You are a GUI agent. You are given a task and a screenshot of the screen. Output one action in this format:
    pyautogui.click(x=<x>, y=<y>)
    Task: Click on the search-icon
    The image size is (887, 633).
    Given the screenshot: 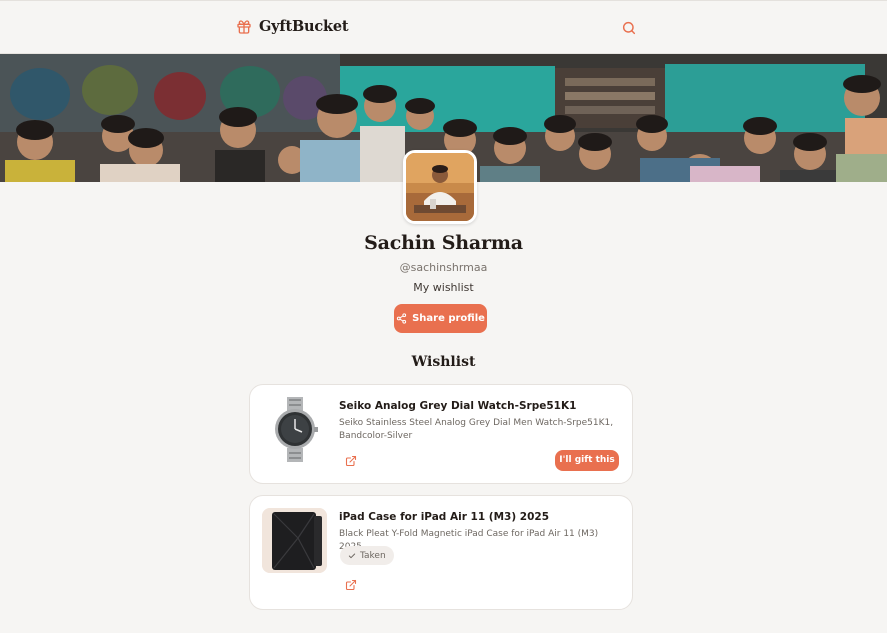 What is the action you would take?
    pyautogui.click(x=629, y=28)
    